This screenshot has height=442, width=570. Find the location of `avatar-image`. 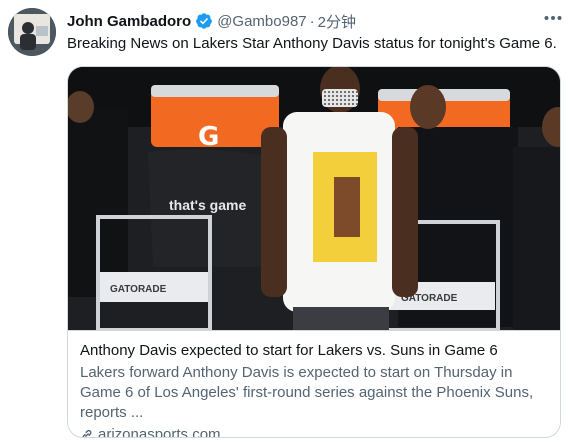

avatar-image is located at coordinates (32, 32).